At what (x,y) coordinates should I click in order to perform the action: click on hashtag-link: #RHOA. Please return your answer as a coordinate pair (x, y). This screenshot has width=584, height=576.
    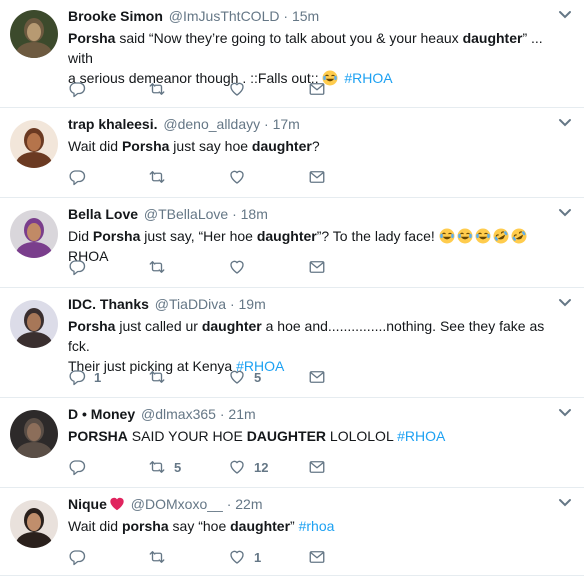
    Looking at the image, I should click on (421, 436).